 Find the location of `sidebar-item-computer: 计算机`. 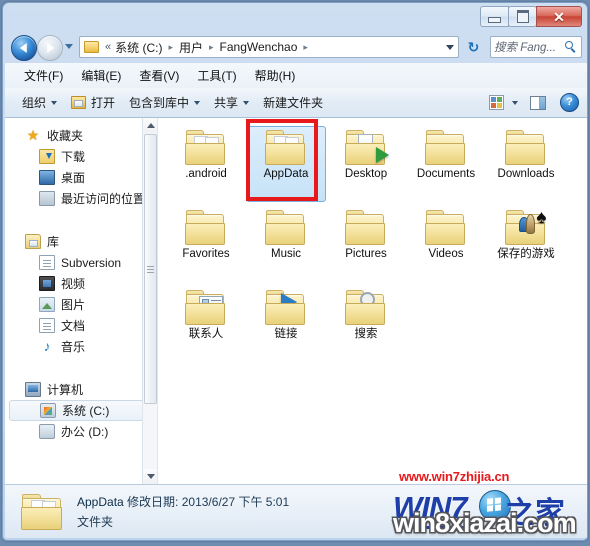

sidebar-item-computer: 计算机 is located at coordinates (81, 389).